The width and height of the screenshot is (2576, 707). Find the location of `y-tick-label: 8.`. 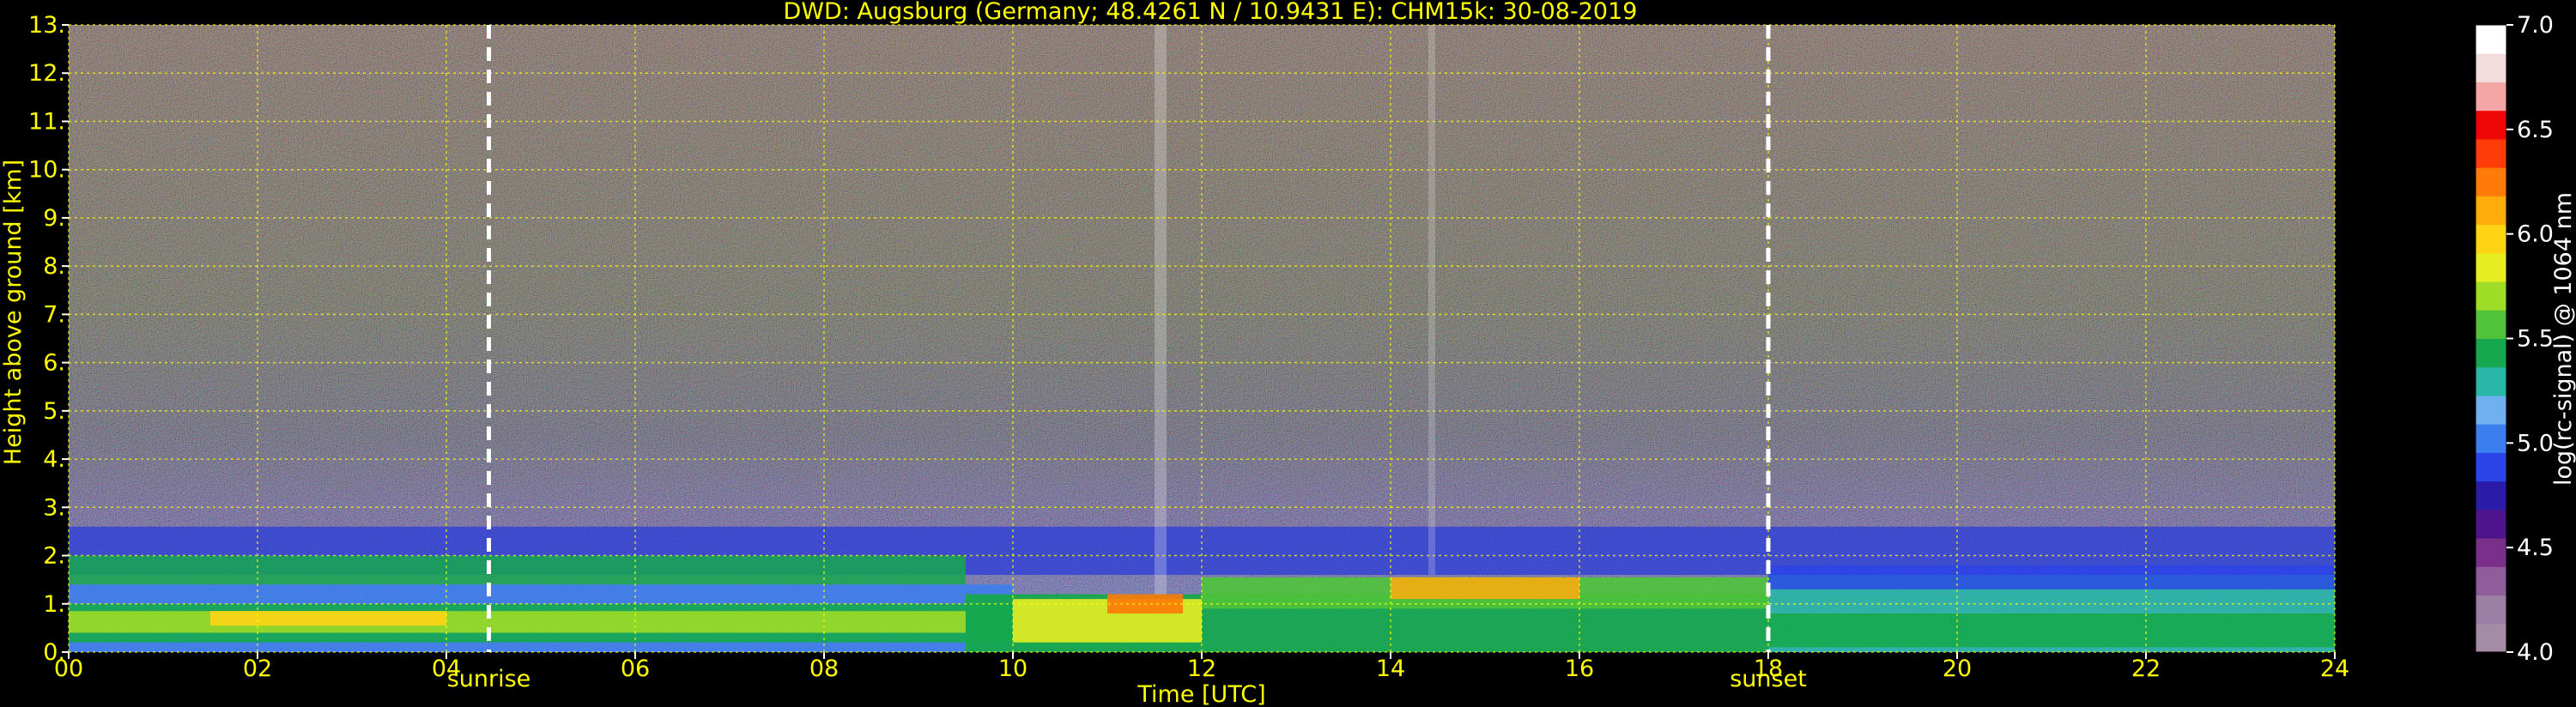

y-tick-label: 8. is located at coordinates (54, 266).